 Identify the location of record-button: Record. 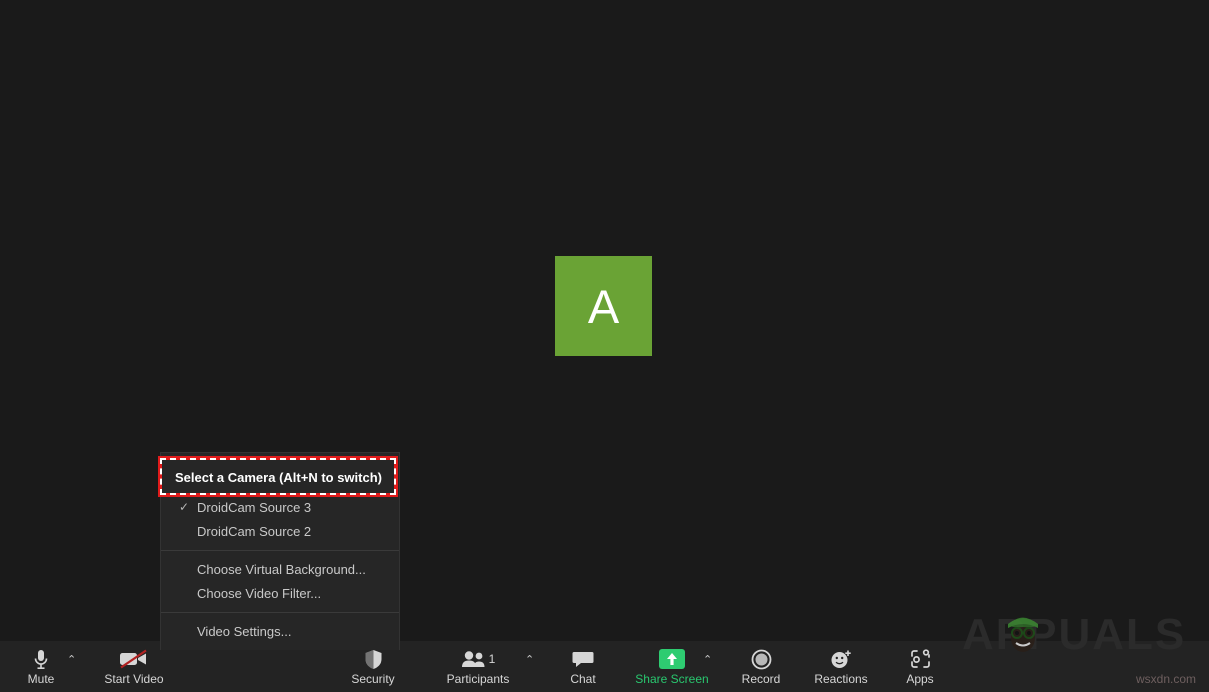
(761, 666).